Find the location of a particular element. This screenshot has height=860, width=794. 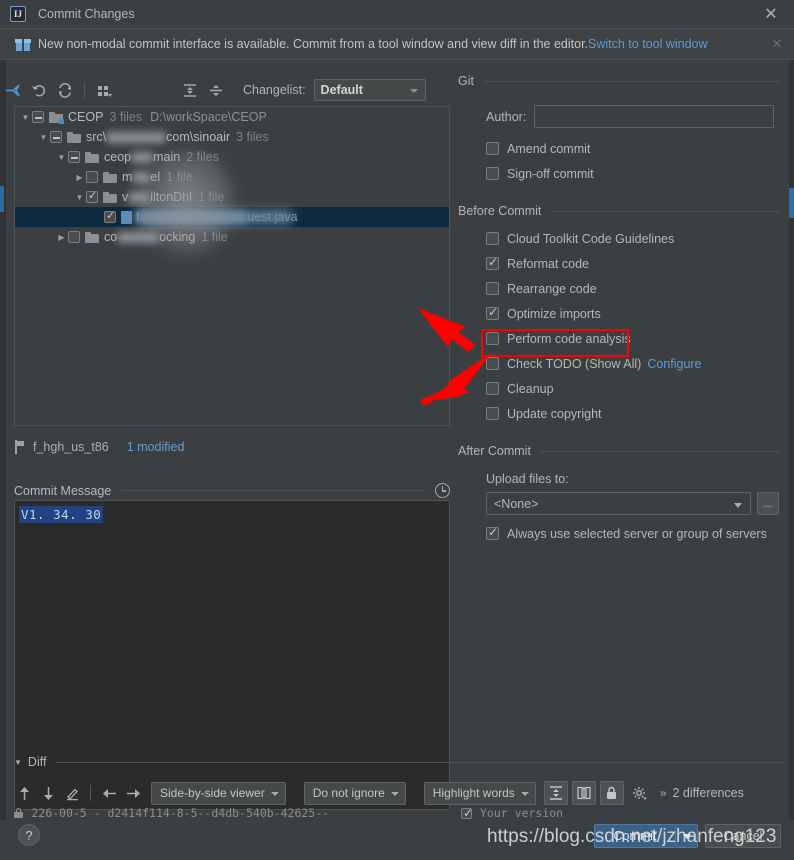

perform-code-analysis-checkbox is located at coordinates (492, 338).